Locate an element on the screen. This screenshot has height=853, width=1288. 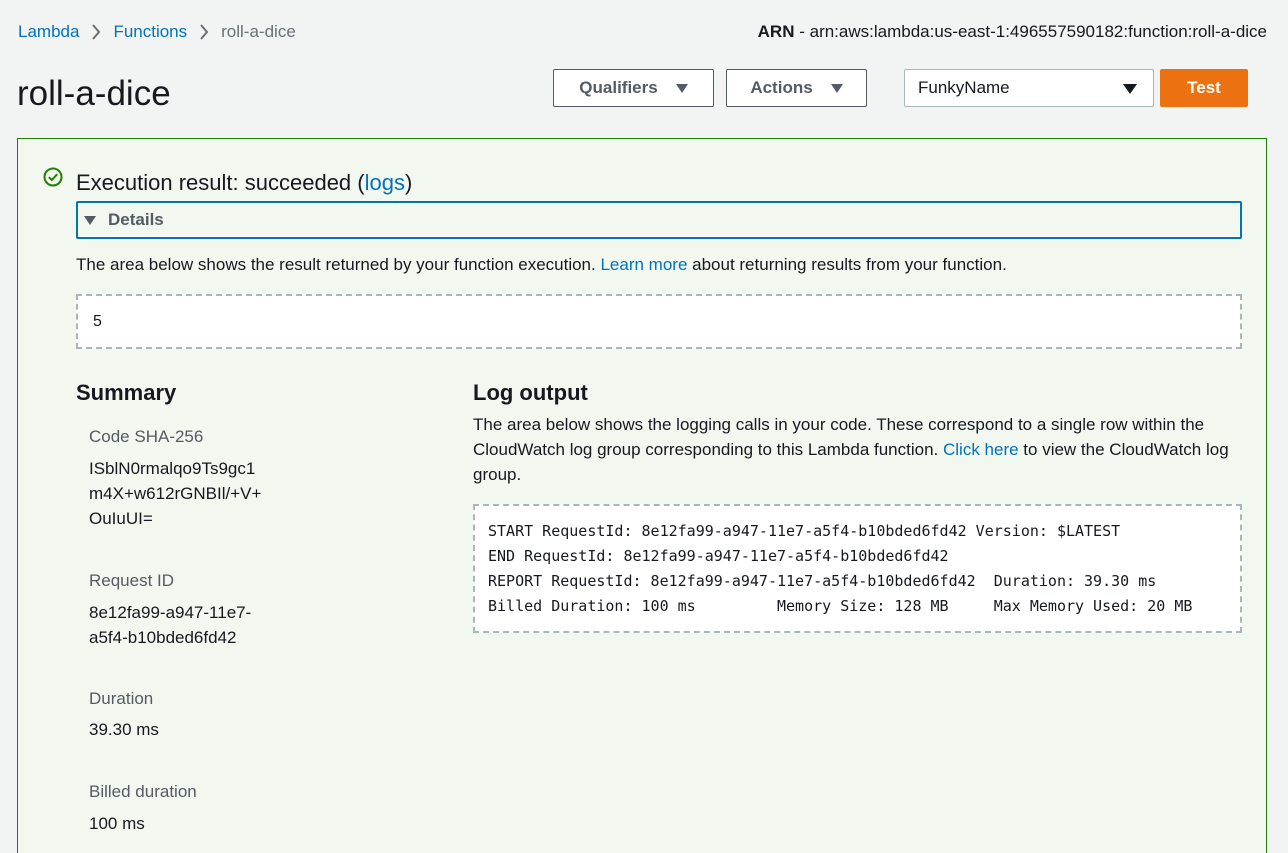
execution-result-heading: Execution result: succeeded (logs) is located at coordinates (244, 183).